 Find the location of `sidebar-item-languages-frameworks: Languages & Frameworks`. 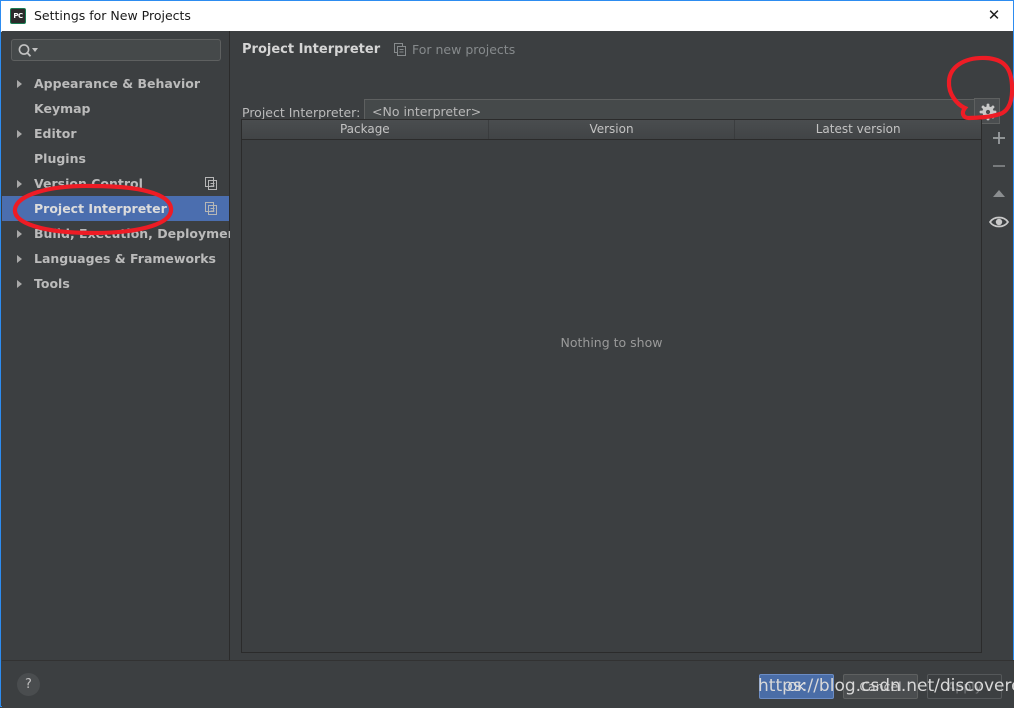

sidebar-item-languages-frameworks: Languages & Frameworks is located at coordinates (115, 258).